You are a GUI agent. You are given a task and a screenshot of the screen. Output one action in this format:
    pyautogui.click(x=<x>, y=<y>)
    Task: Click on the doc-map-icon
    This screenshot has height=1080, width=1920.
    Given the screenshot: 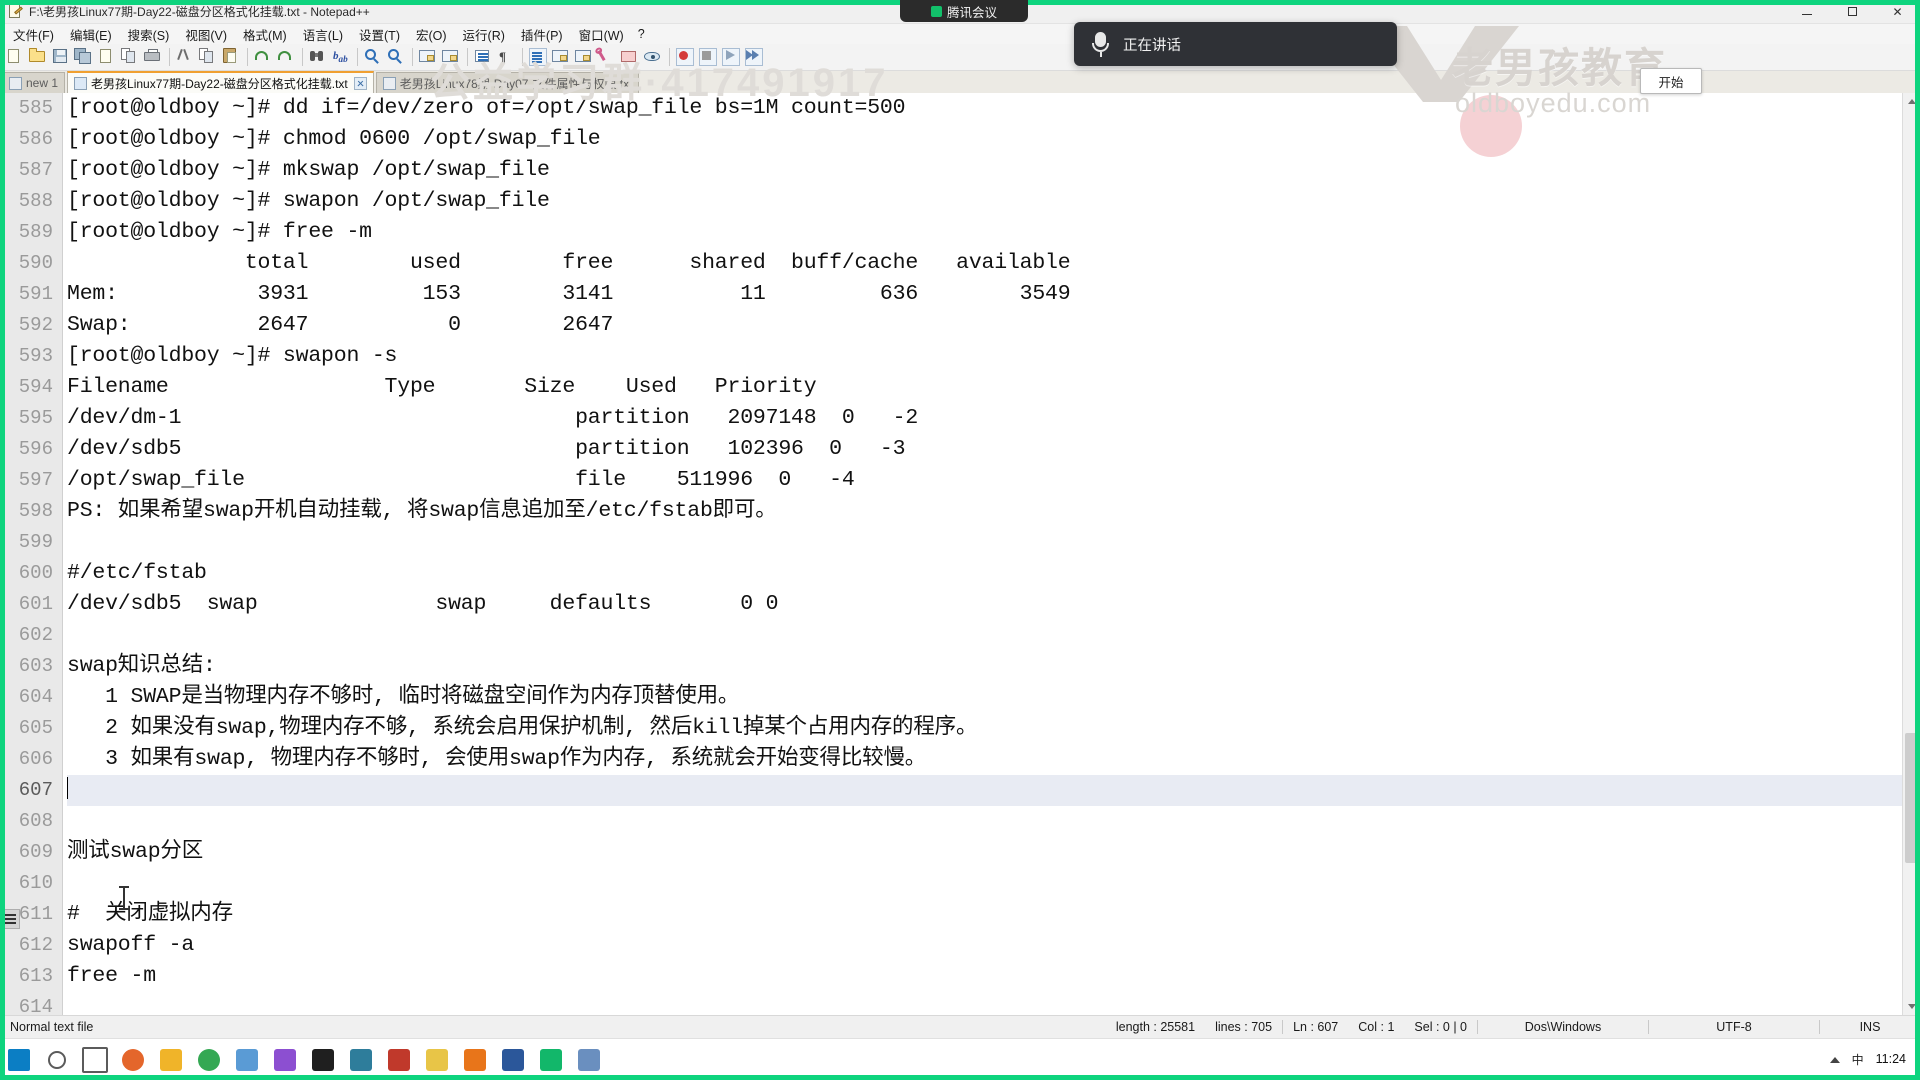 What is the action you would take?
    pyautogui.click(x=607, y=57)
    